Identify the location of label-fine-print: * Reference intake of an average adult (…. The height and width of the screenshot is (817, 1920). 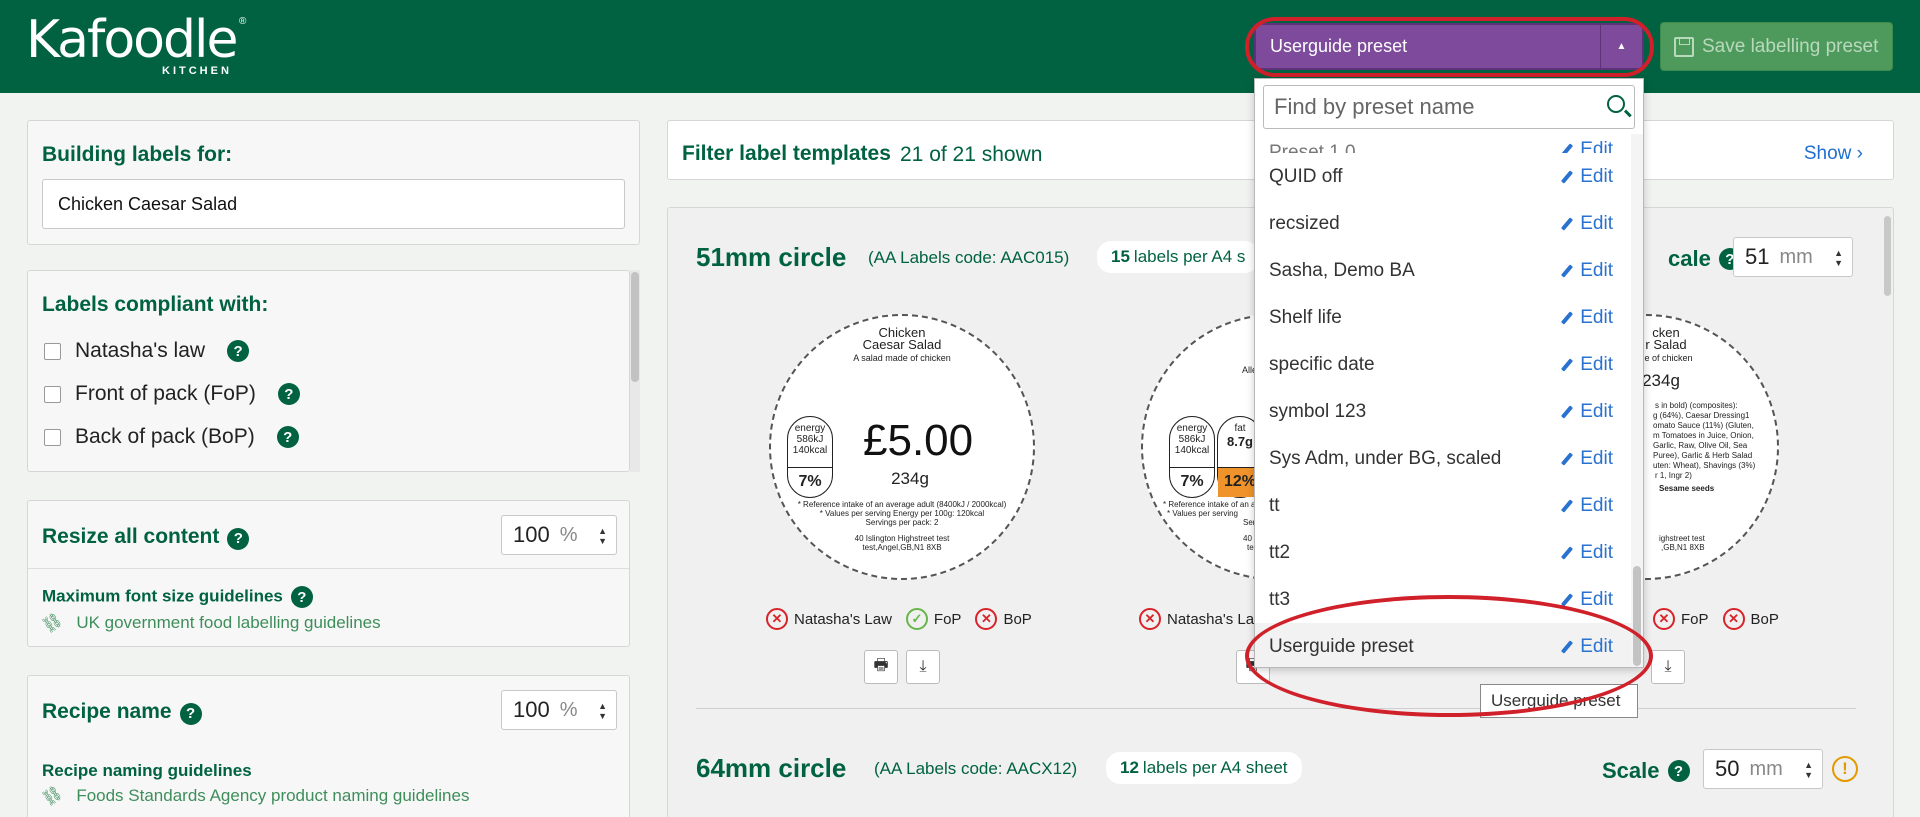
(902, 504).